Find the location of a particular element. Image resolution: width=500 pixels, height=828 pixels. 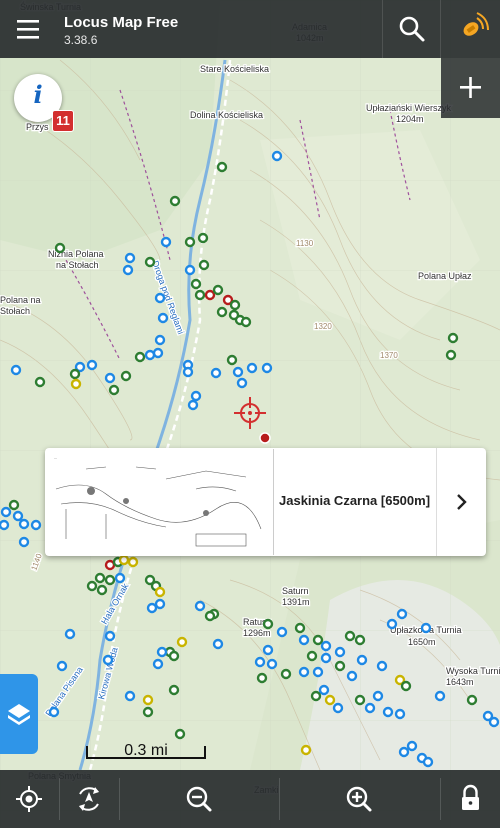

locate-button is located at coordinates (29, 799).